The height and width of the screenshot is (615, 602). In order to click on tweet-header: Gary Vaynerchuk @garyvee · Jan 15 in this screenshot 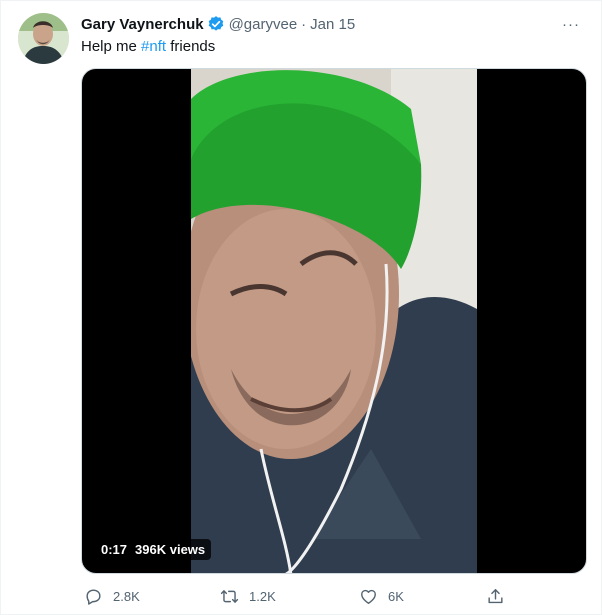, I will do `click(218, 24)`.